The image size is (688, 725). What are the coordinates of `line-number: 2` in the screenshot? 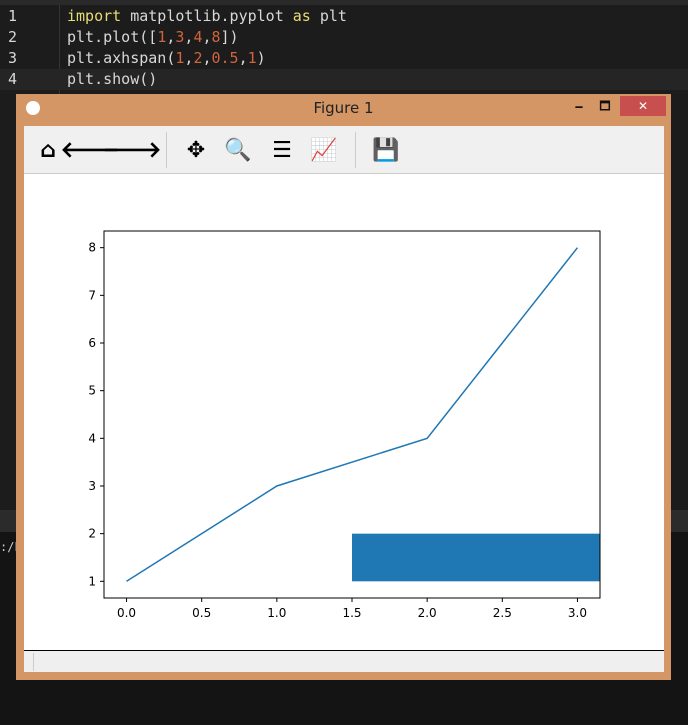 It's located at (13, 37).